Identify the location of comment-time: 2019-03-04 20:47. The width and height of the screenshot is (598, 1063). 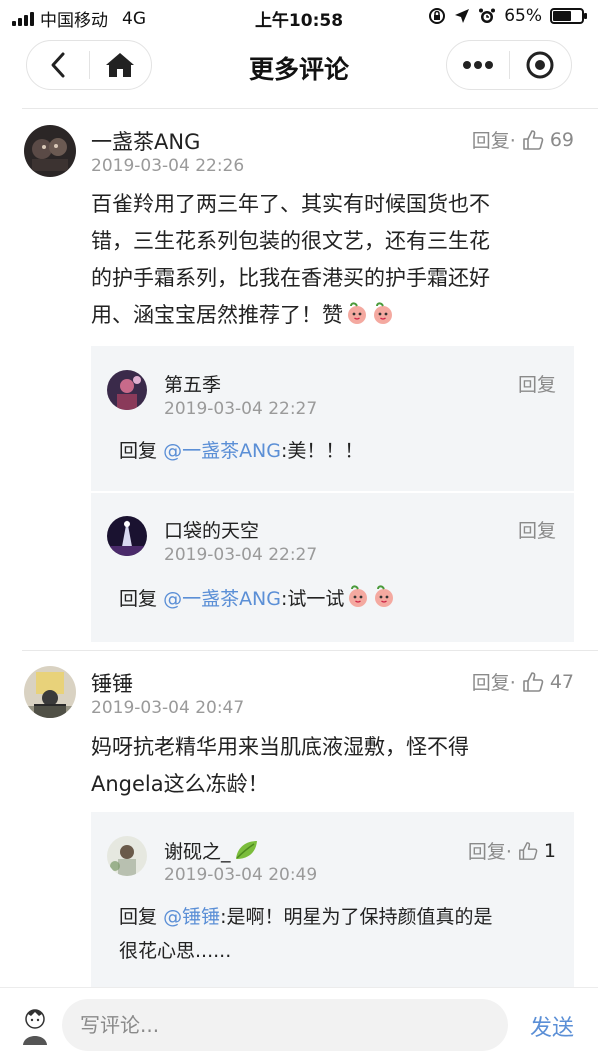
(168, 708).